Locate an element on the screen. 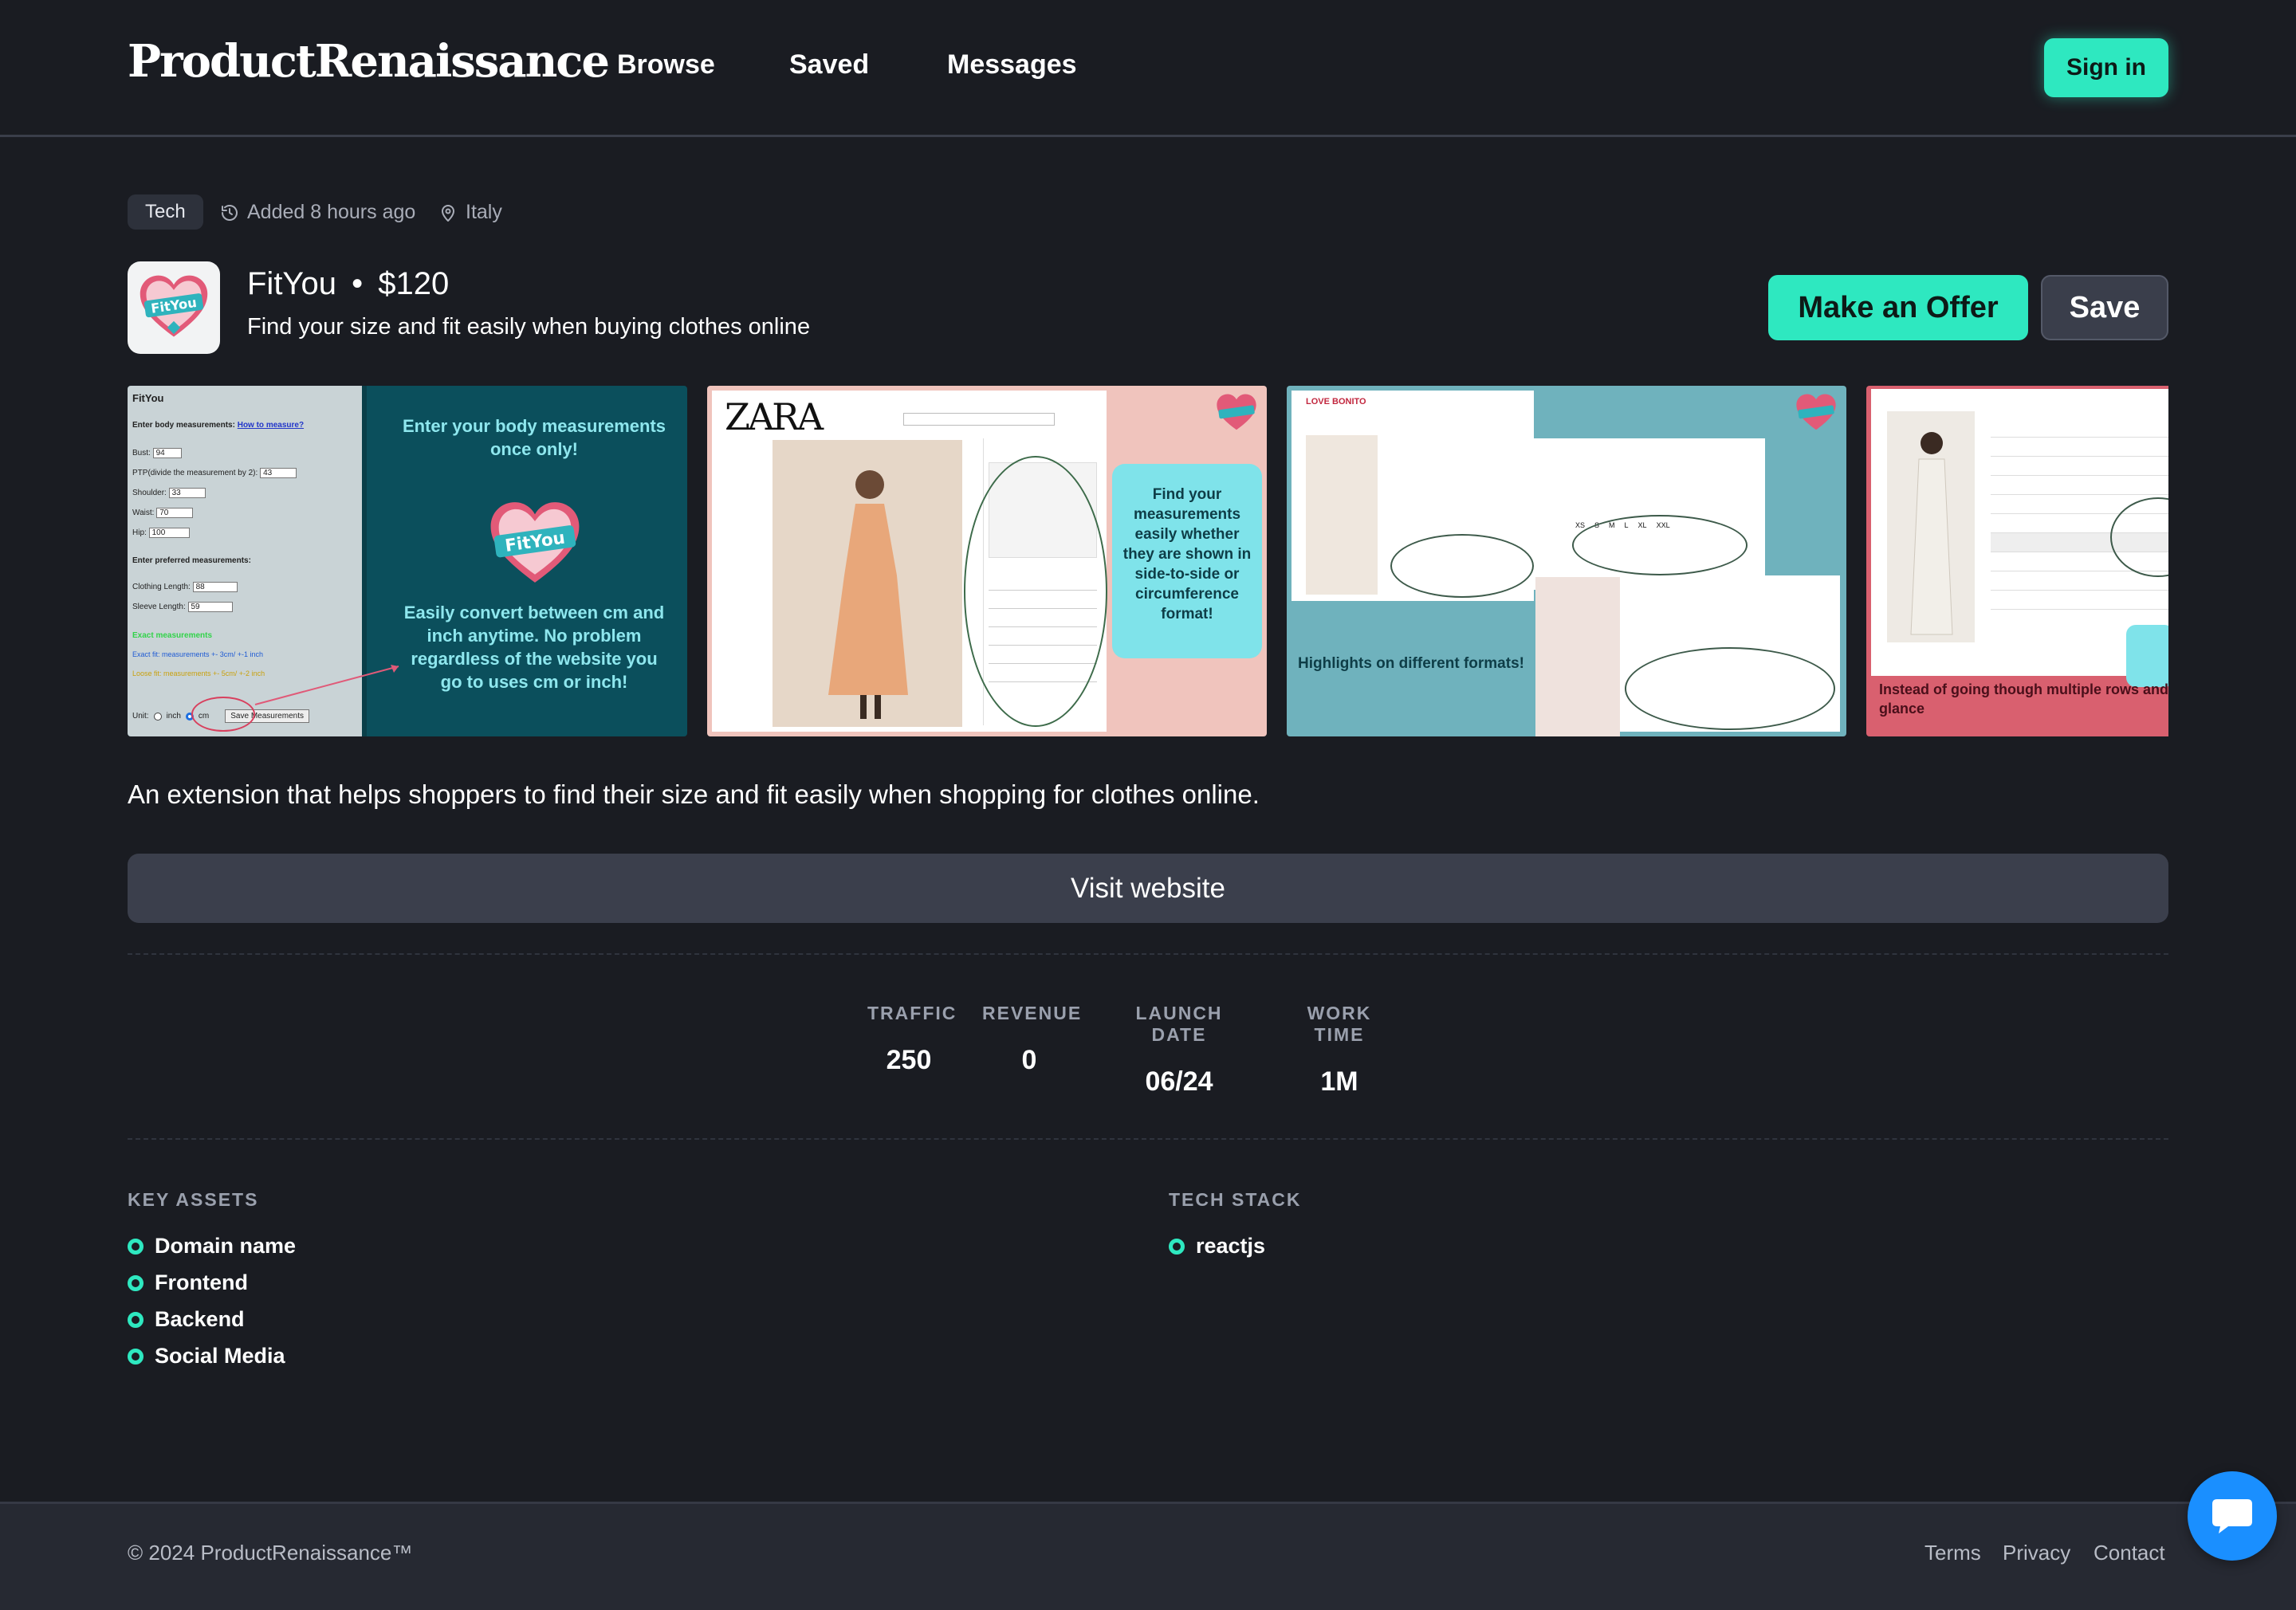 The width and height of the screenshot is (2296, 1610). chat-widget-button is located at coordinates (2232, 1516).